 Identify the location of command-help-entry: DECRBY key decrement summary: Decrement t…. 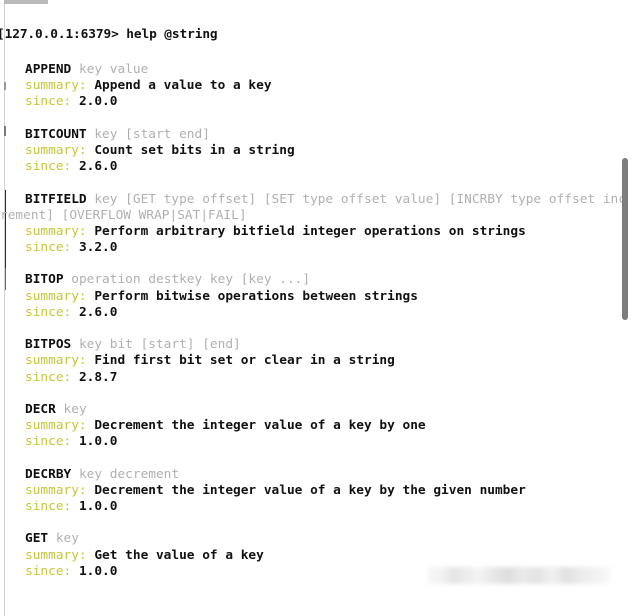
(325, 491).